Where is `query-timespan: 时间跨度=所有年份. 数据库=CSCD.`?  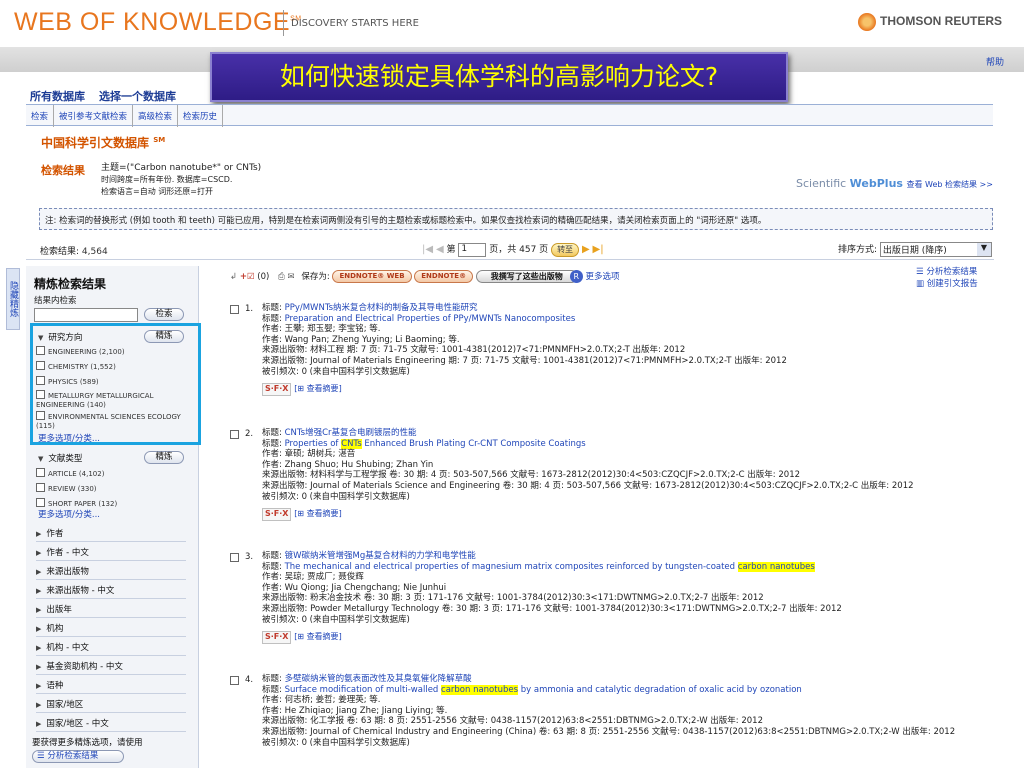 query-timespan: 时间跨度=所有年份. 数据库=CSCD. is located at coordinates (167, 179).